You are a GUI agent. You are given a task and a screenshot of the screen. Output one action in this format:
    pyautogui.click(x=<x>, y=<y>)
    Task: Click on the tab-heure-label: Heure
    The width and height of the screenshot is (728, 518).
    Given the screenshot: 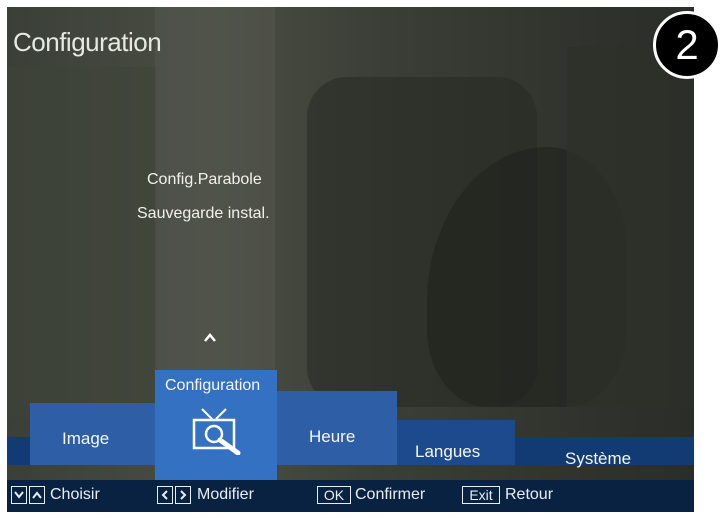 What is the action you would take?
    pyautogui.click(x=332, y=436)
    